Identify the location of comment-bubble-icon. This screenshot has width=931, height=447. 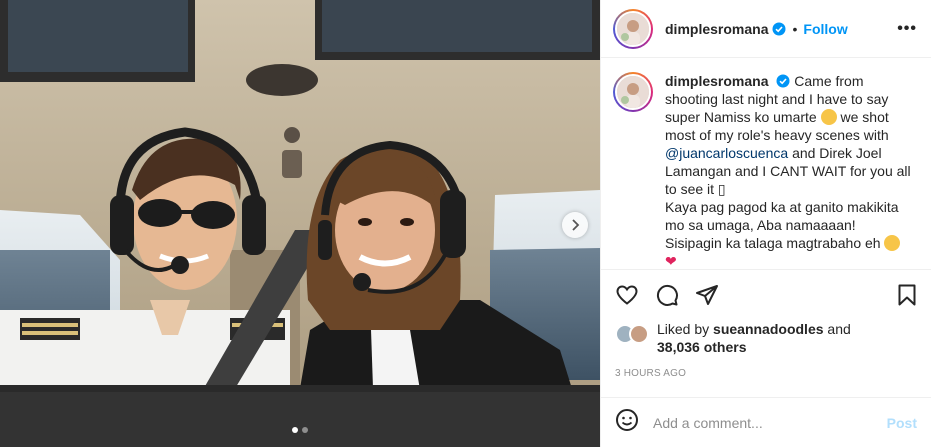
(667, 295).